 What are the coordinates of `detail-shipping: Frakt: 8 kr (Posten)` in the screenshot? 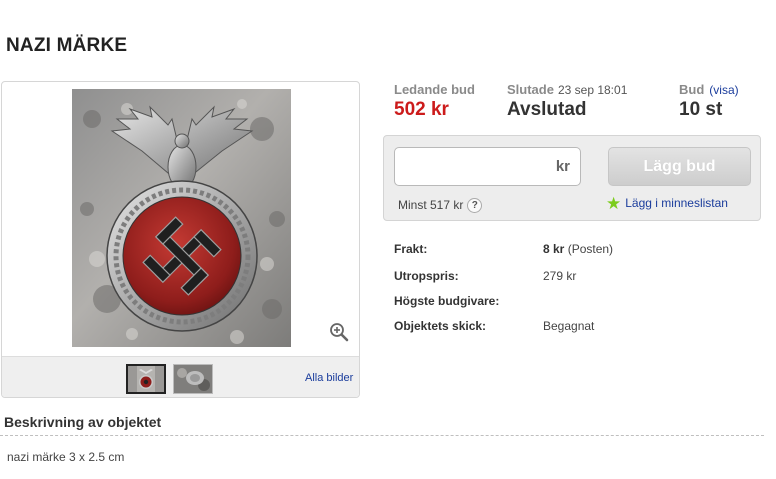 It's located at (579, 251).